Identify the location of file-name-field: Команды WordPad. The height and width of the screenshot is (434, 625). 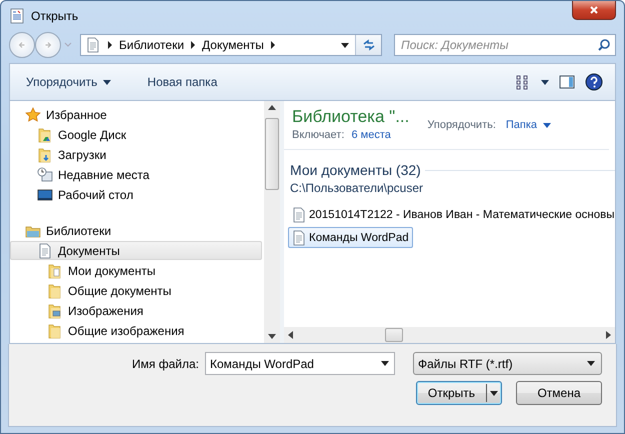
(300, 363).